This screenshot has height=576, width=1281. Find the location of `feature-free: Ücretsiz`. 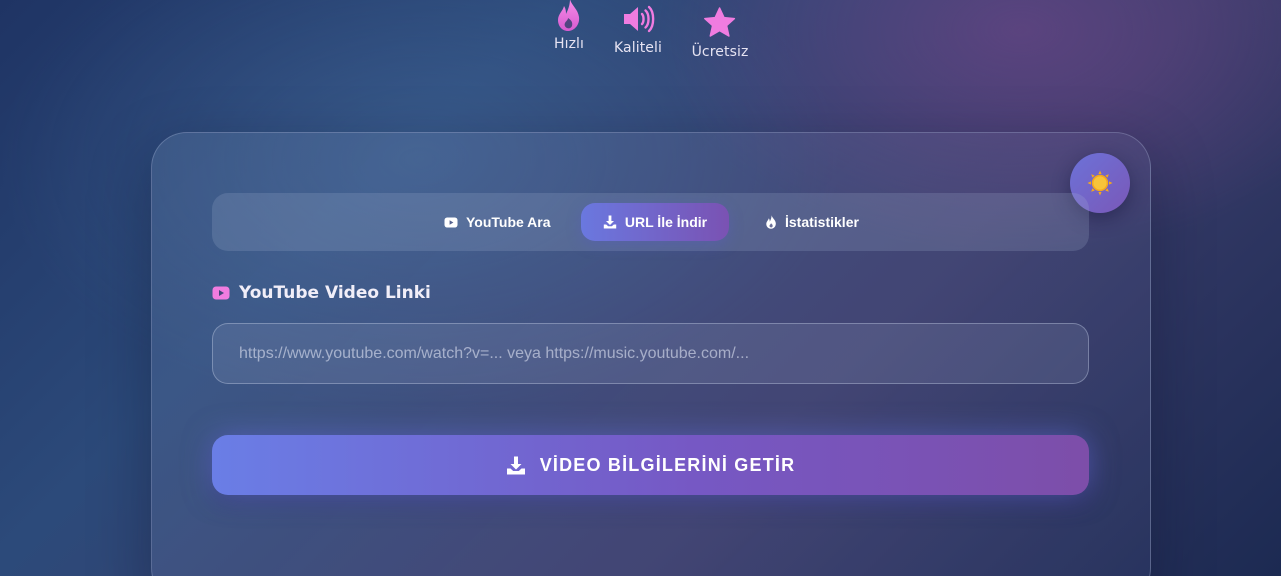

feature-free: Ücretsiz is located at coordinates (720, 33).